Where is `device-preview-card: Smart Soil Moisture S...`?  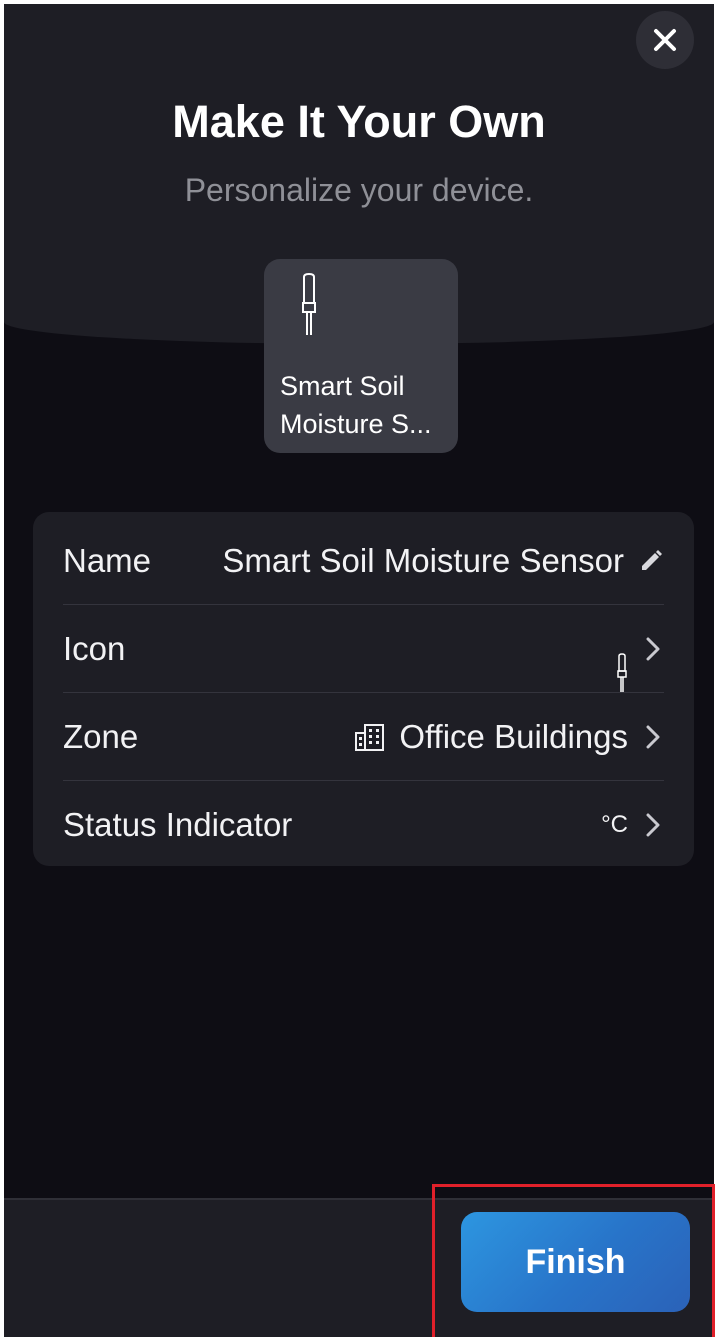
device-preview-card: Smart Soil Moisture S... is located at coordinates (361, 356).